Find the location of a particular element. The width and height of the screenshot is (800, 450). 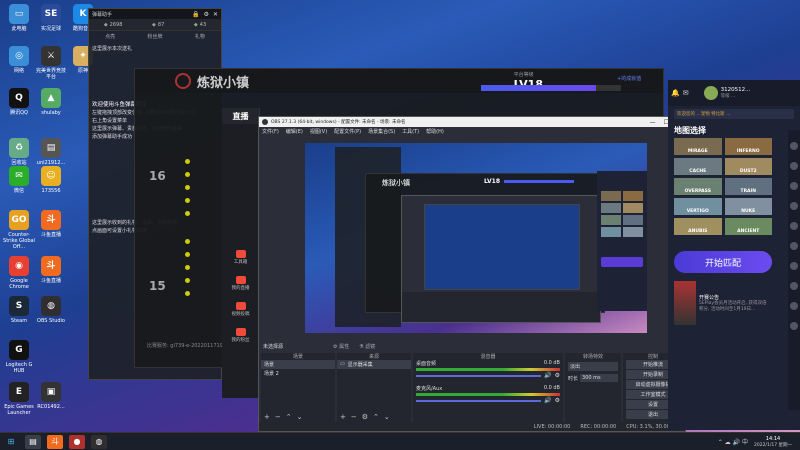

map-tile: NUKE is located at coordinates (748, 206).